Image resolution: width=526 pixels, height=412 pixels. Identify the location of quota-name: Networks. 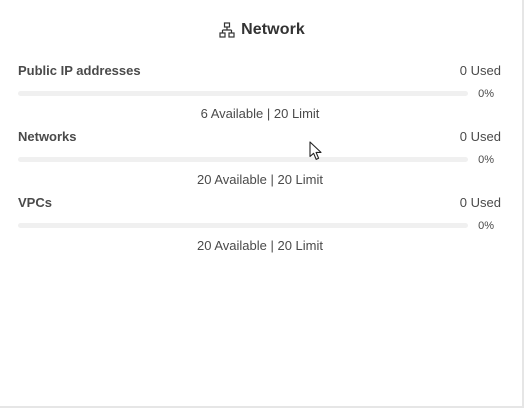
(47, 136).